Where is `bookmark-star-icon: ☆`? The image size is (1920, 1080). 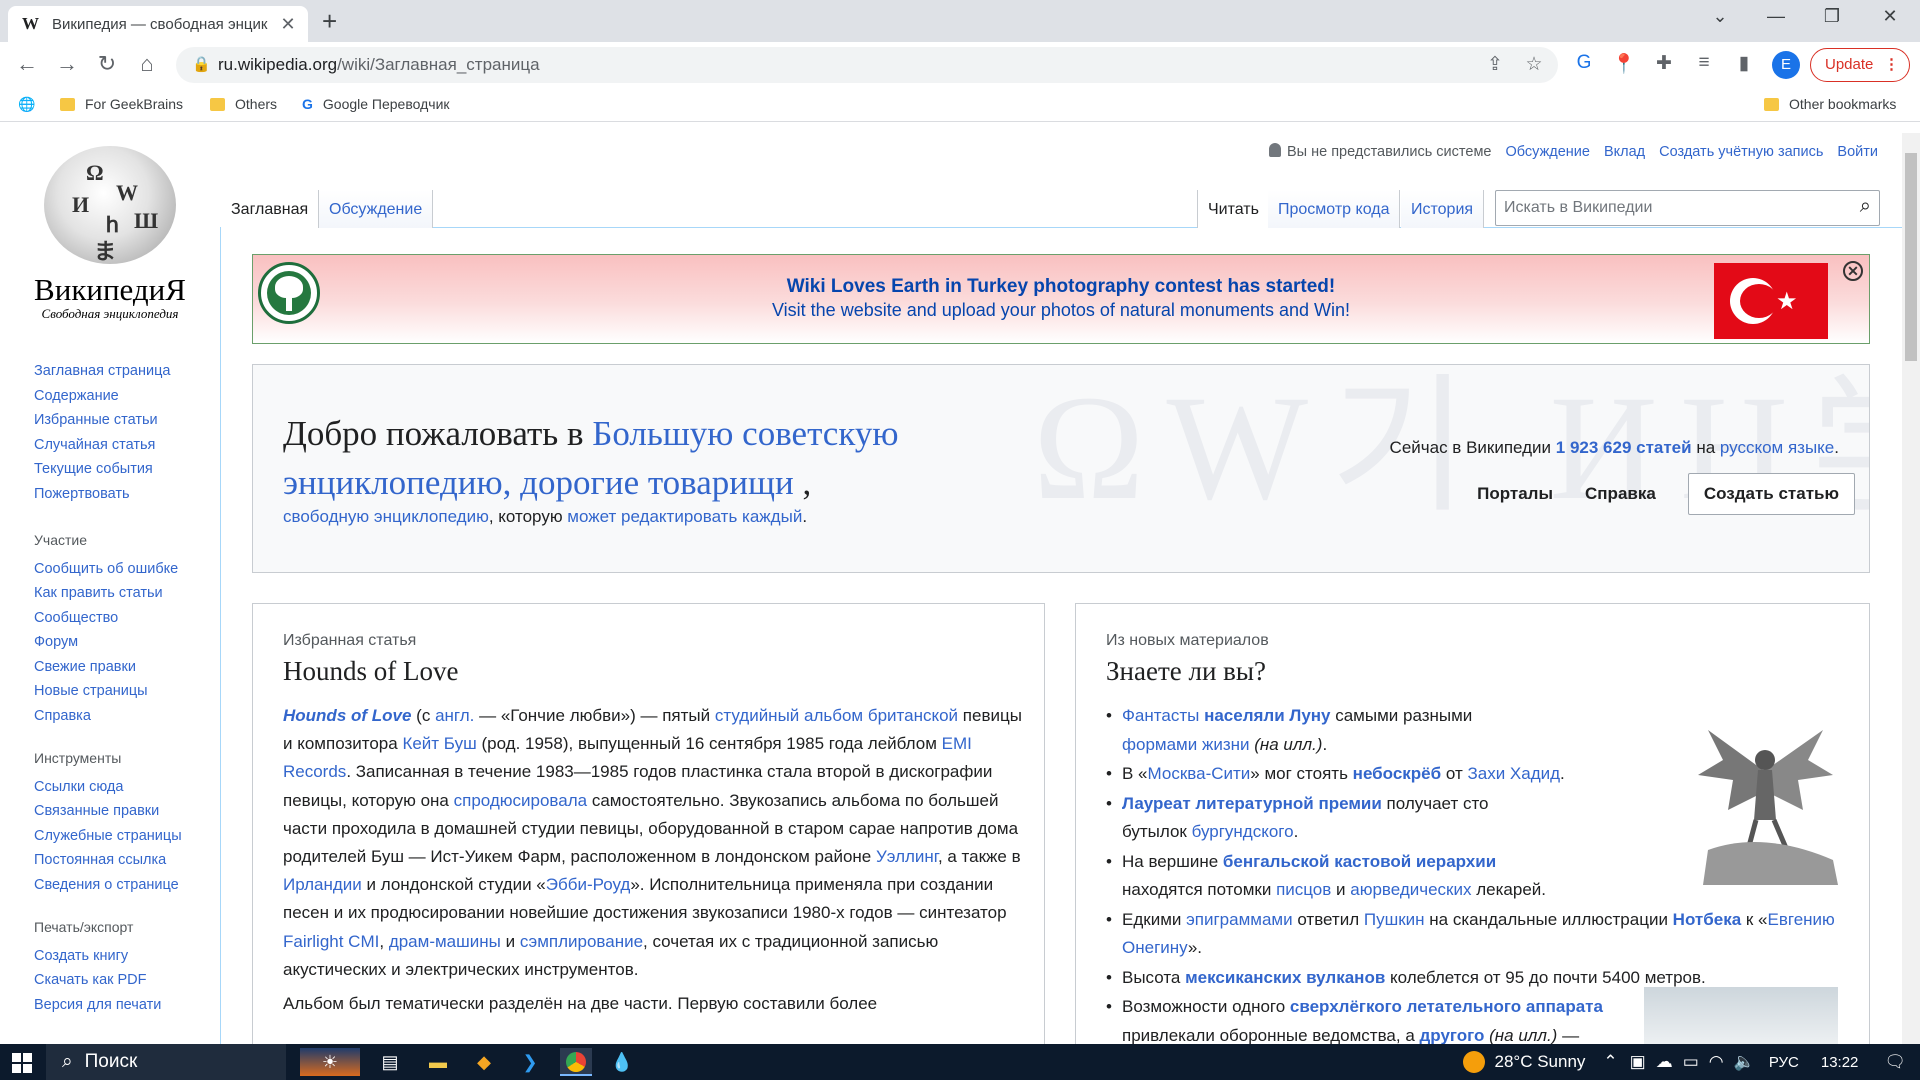 bookmark-star-icon: ☆ is located at coordinates (1534, 64).